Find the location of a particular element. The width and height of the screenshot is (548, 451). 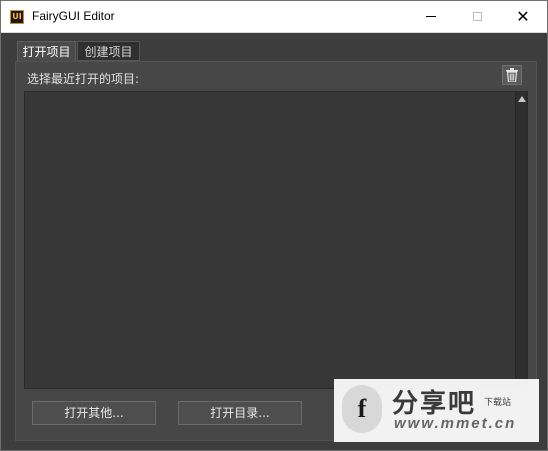

trash-icon is located at coordinates (512, 75).